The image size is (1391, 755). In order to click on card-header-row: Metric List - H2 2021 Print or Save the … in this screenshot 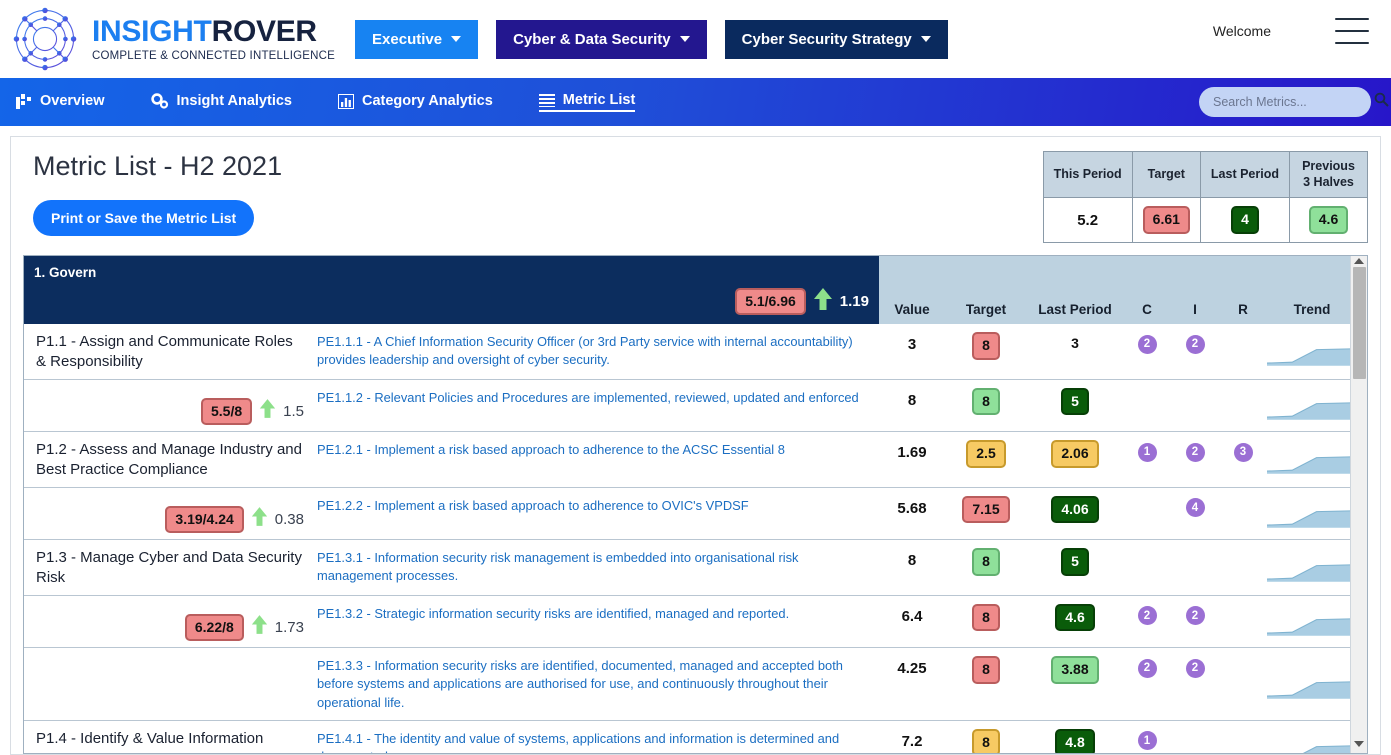, I will do `click(695, 196)`.